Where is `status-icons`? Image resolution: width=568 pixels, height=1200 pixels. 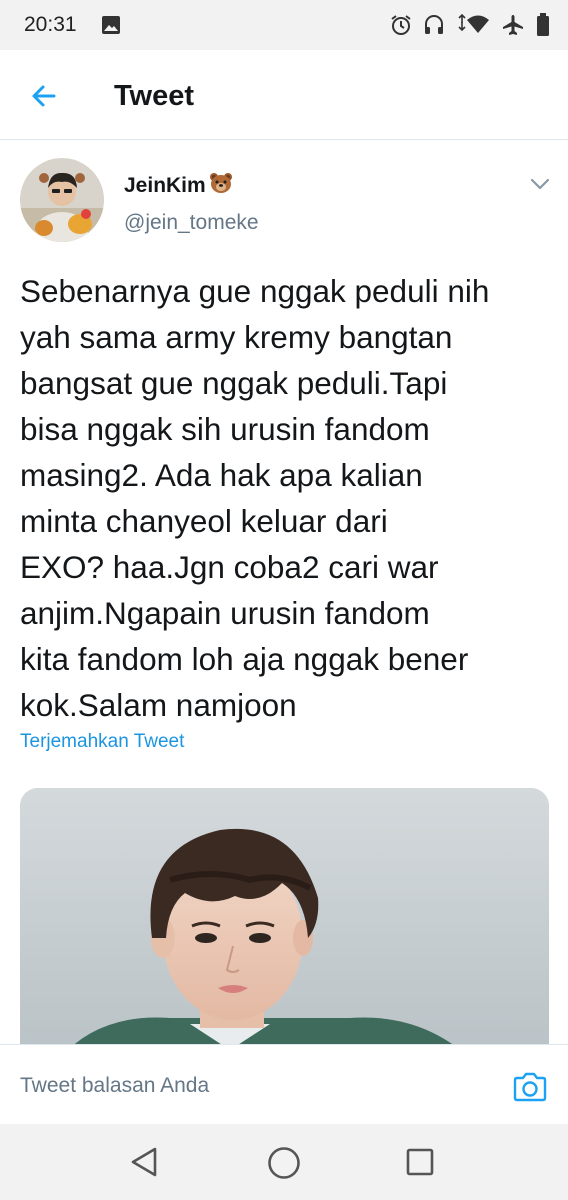 status-icons is located at coordinates (470, 25).